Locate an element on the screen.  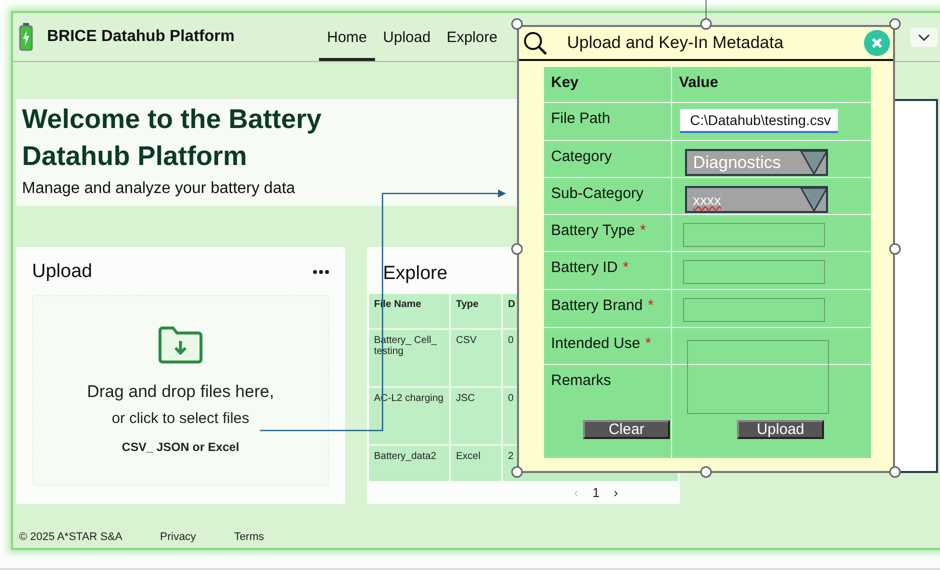
footer-link: Terms is located at coordinates (249, 537).